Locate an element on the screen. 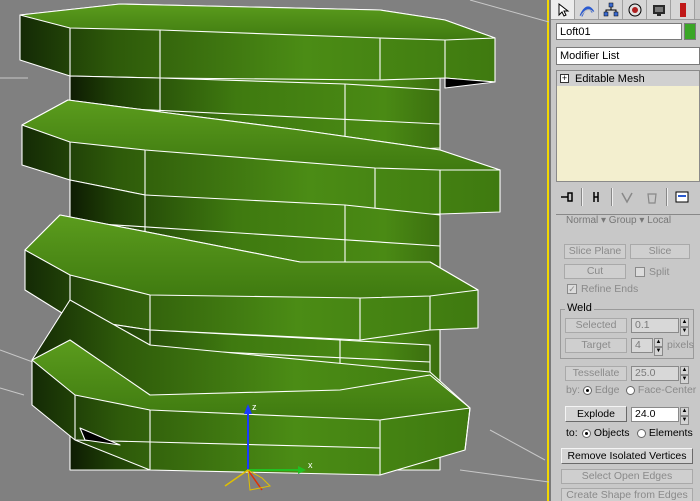 This screenshot has width=700, height=501. stack-item-editable-mesh: + Editable Mesh is located at coordinates (628, 78).